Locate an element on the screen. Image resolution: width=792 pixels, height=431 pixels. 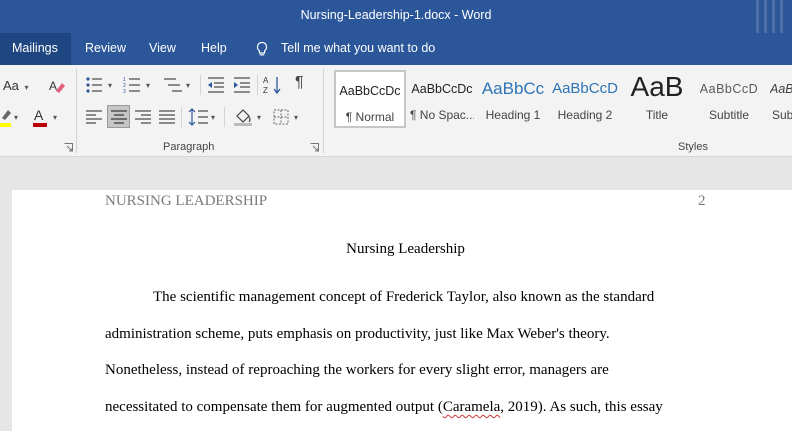
window-title: Nursing-Leadership-1.docx - Word is located at coordinates (396, 15).